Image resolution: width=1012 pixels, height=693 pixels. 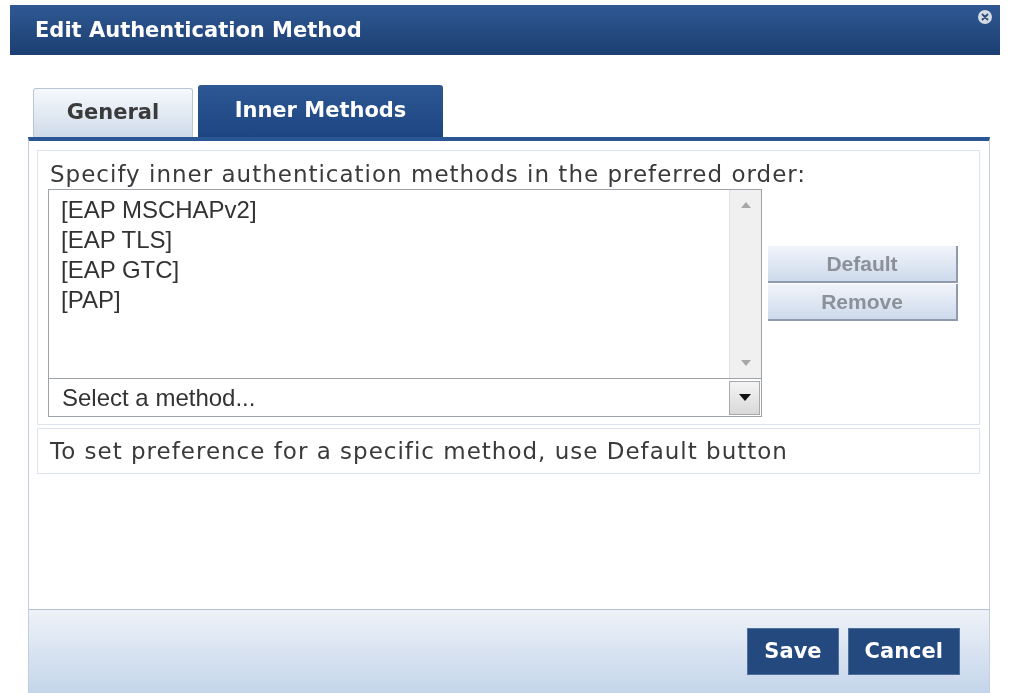 I want to click on dropdown-button, so click(x=744, y=397).